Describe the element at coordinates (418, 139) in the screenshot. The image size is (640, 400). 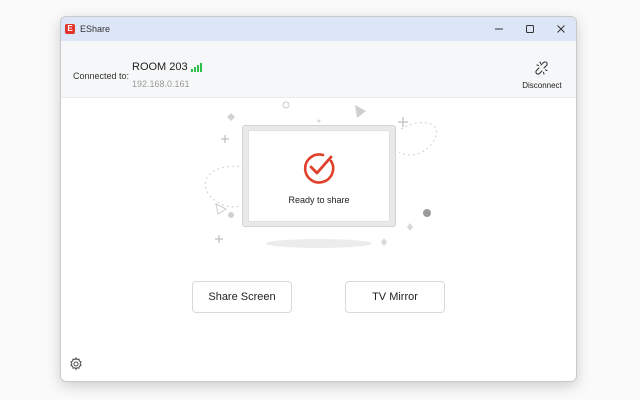
I see `dotted-swirl-right` at that location.